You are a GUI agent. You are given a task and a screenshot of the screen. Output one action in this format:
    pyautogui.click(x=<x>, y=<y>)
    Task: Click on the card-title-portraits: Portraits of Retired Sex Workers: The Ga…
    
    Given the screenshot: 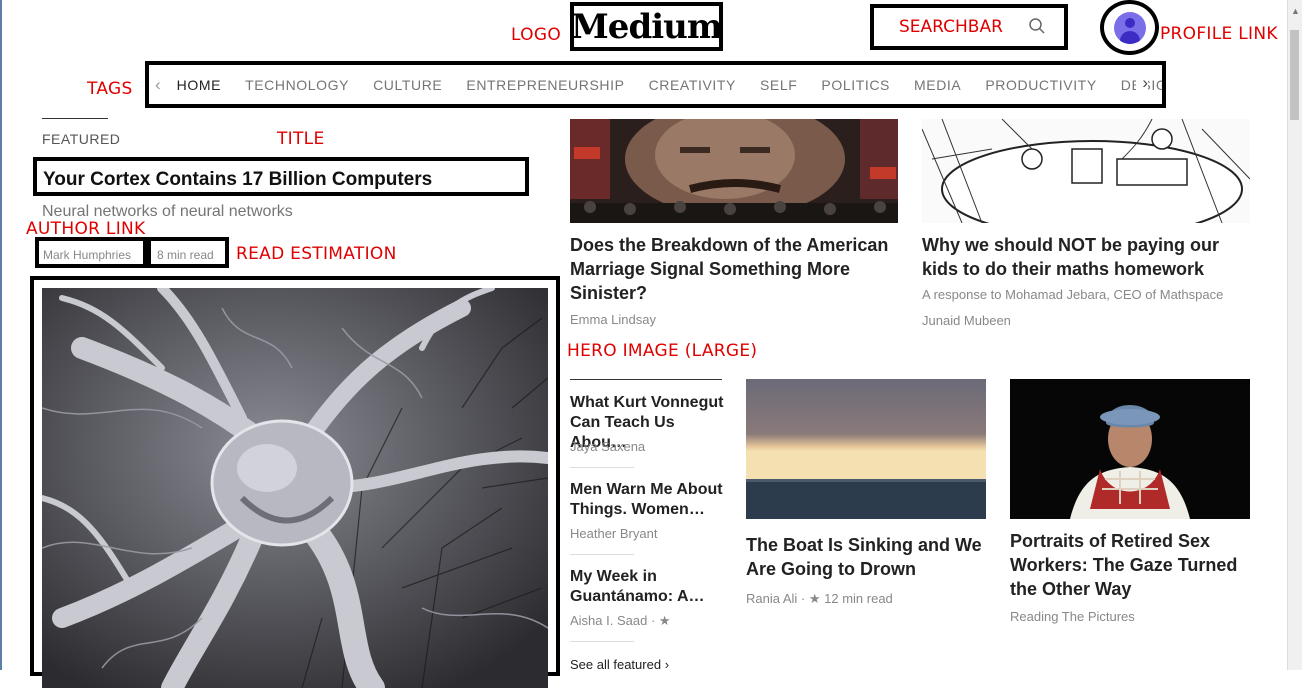 What is the action you would take?
    pyautogui.click(x=1130, y=565)
    